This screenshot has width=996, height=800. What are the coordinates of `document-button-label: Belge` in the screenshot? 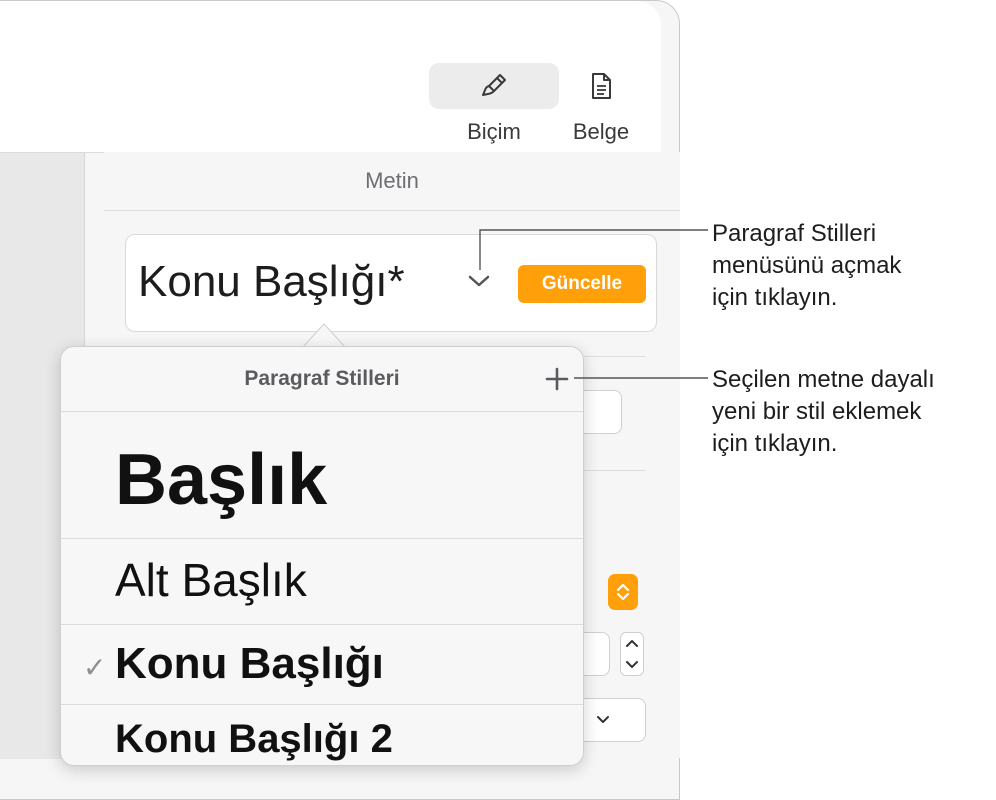 It's located at (601, 131).